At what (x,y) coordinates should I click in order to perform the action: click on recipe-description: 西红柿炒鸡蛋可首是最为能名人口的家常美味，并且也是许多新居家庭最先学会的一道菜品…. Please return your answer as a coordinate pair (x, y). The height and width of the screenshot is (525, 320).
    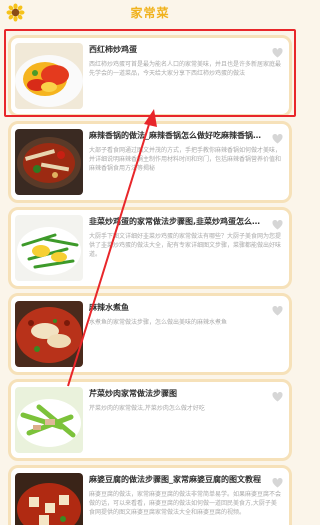
    Looking at the image, I should click on (185, 69).